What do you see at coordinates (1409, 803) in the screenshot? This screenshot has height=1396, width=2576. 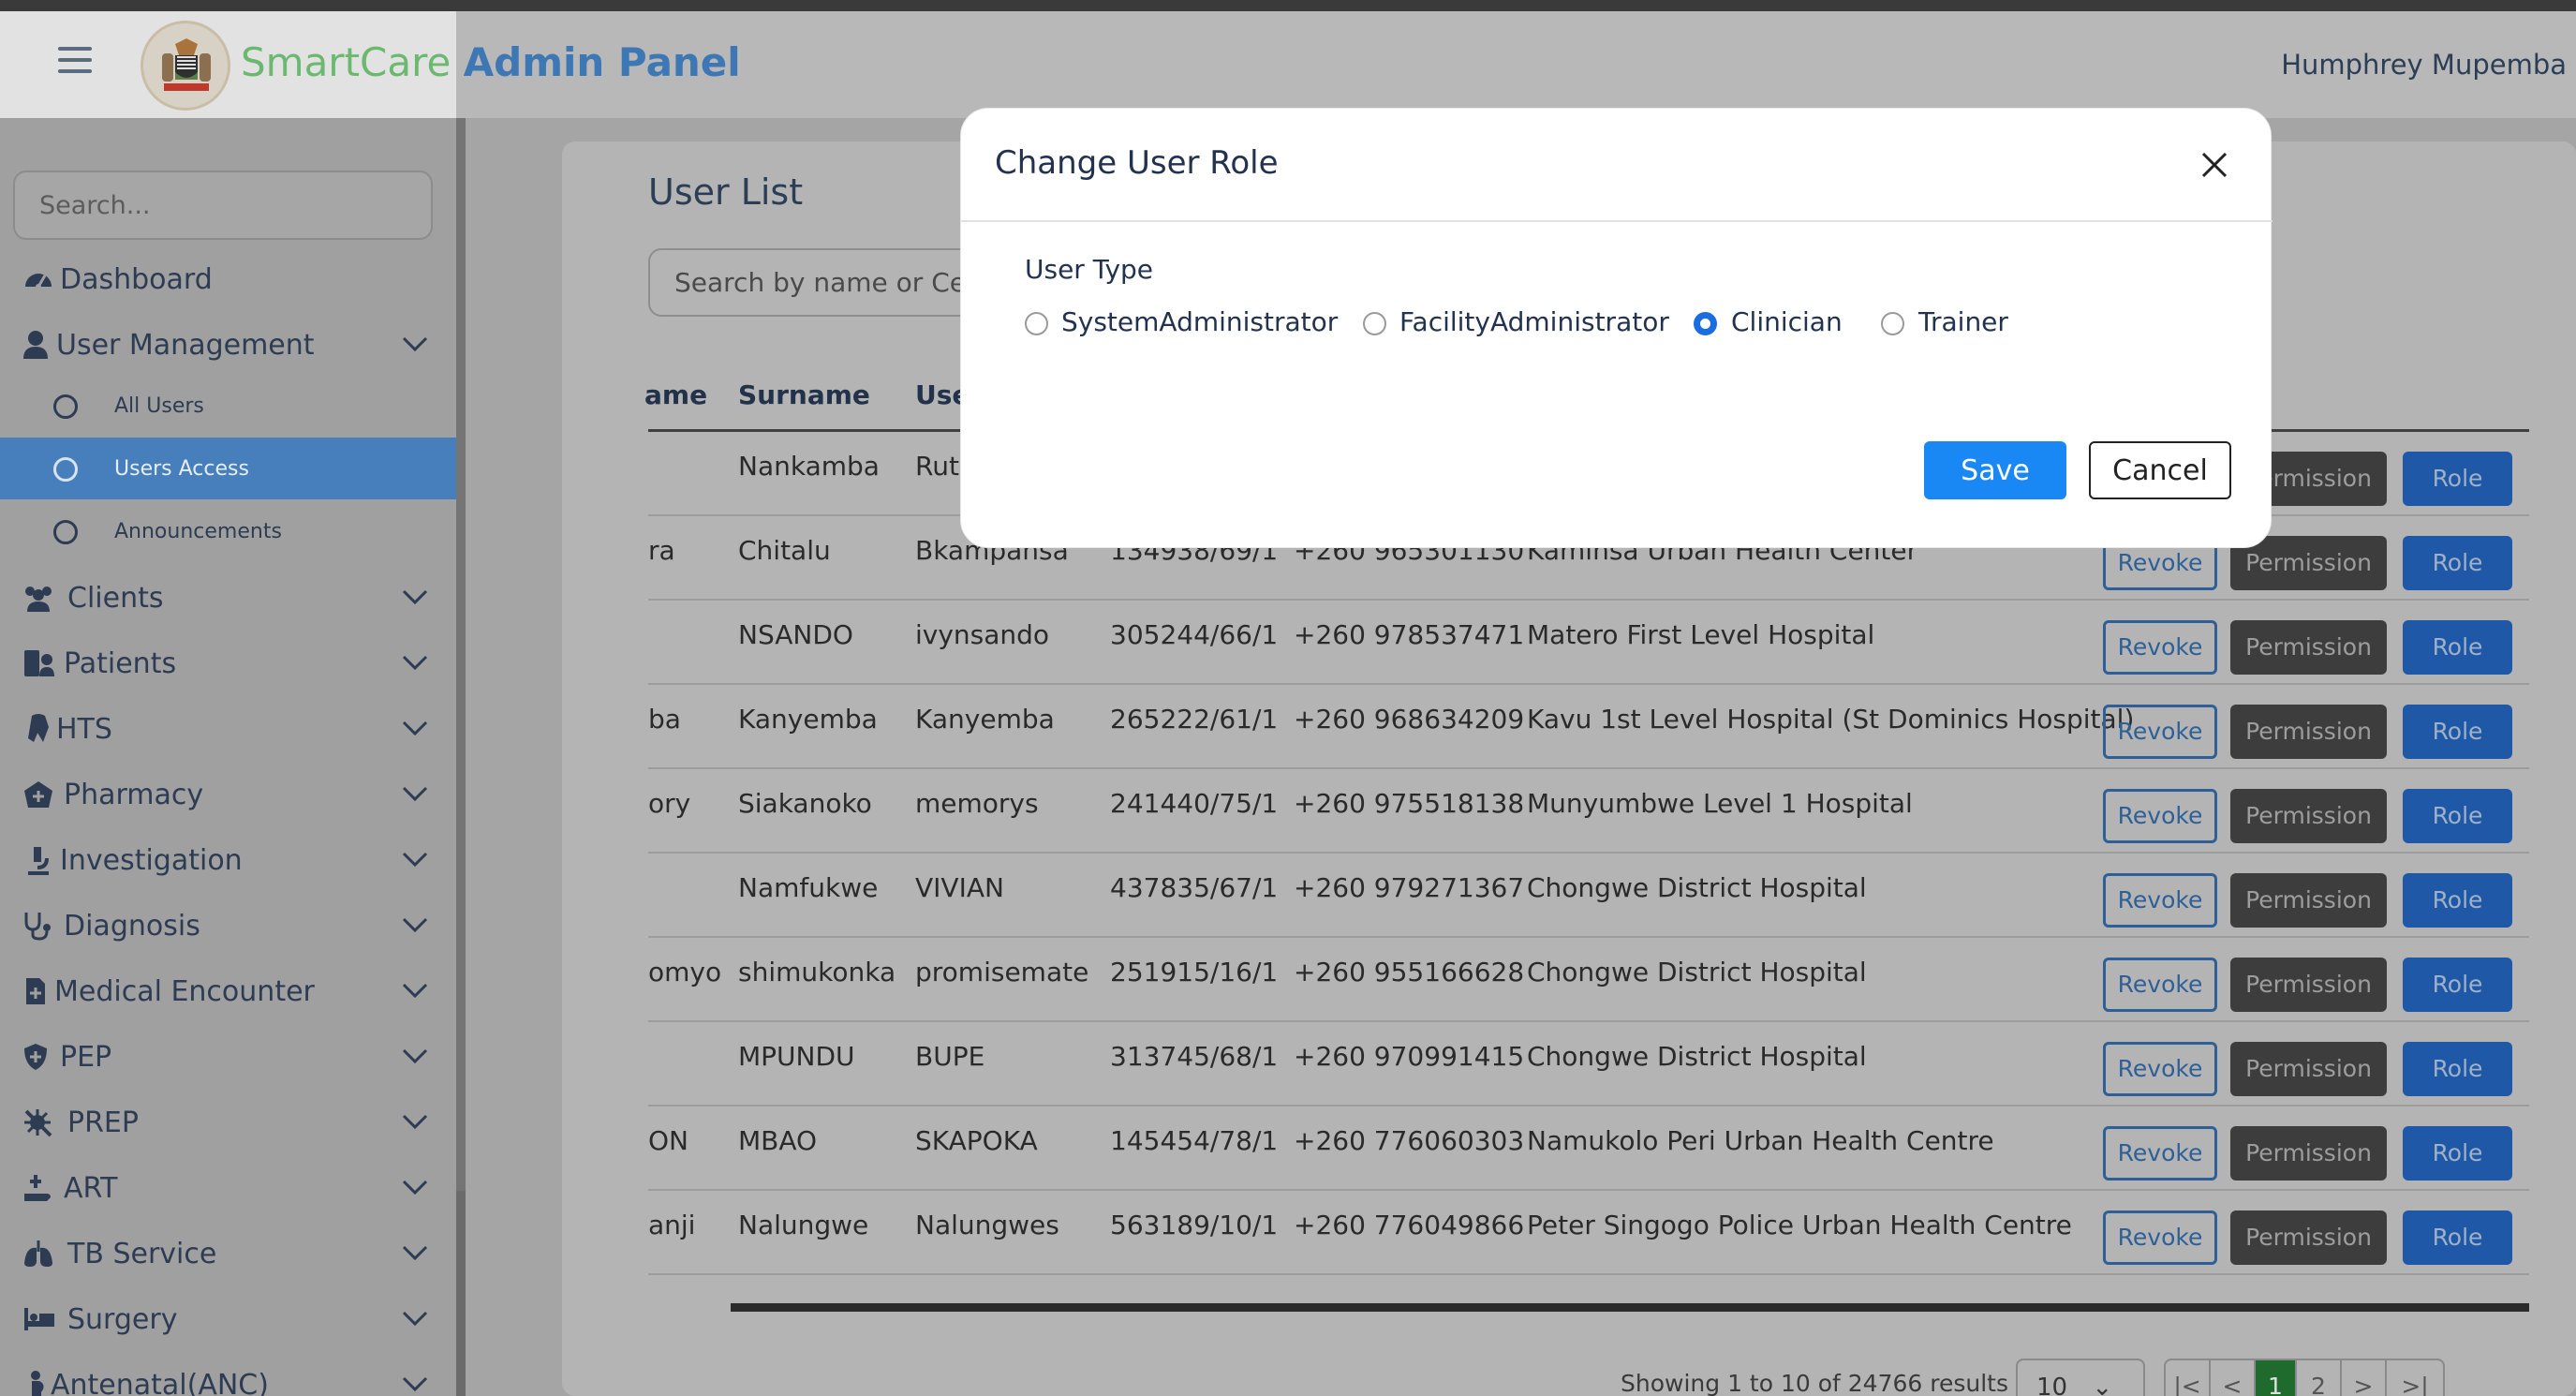 I see `cell-phone: +260 975518138` at bounding box center [1409, 803].